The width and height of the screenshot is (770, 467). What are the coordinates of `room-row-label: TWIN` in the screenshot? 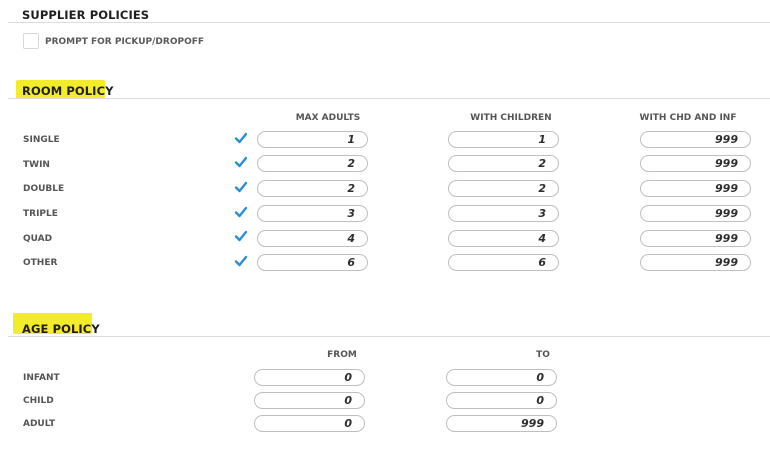 It's located at (36, 165).